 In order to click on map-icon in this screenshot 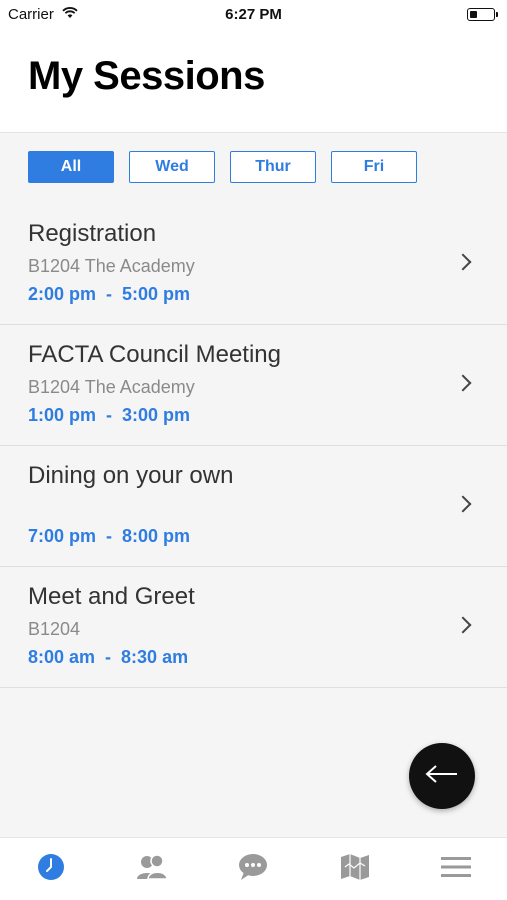, I will do `click(355, 869)`.